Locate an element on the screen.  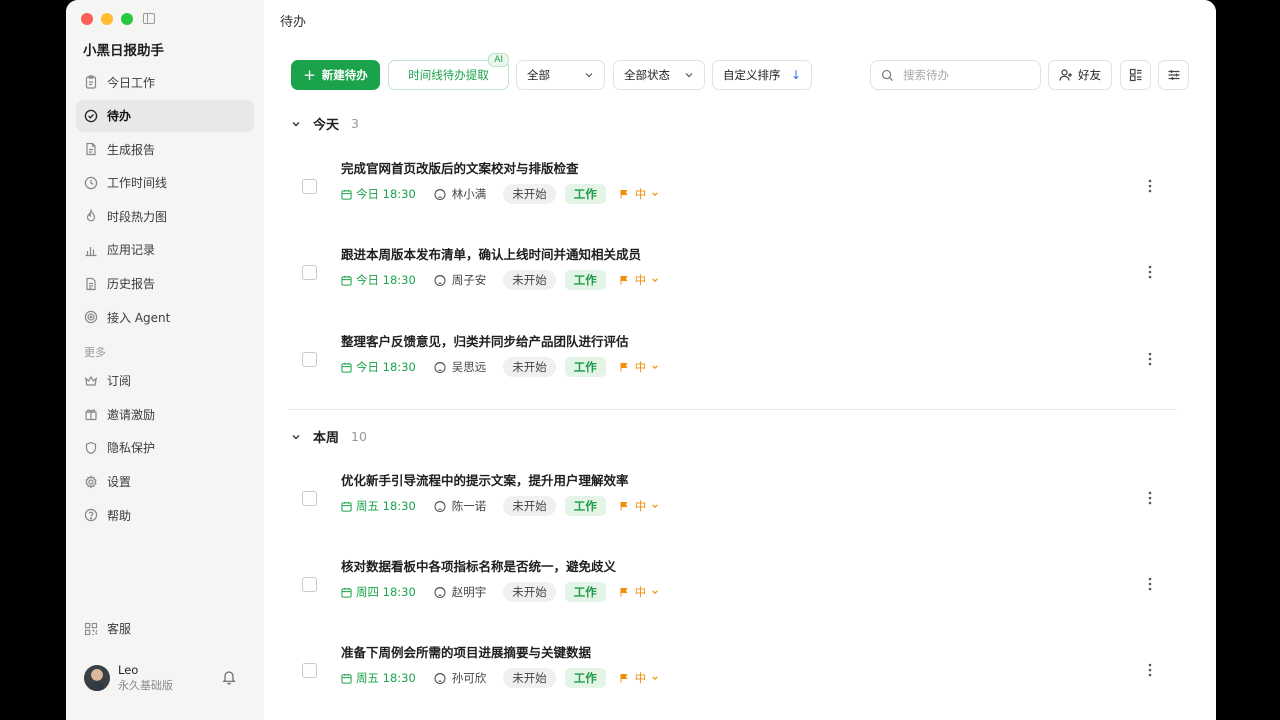
sidebar-item-today-work: 今日工作 is located at coordinates (165, 82).